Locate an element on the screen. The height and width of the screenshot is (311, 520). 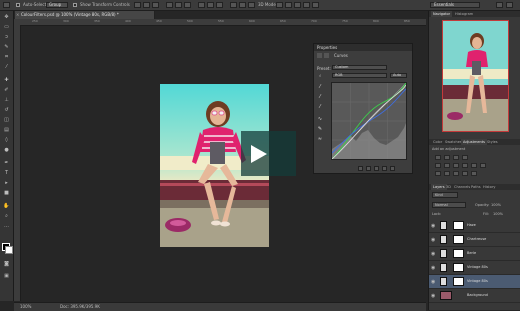
hand-tool-icon: ✋ is located at coordinates (6, 206).